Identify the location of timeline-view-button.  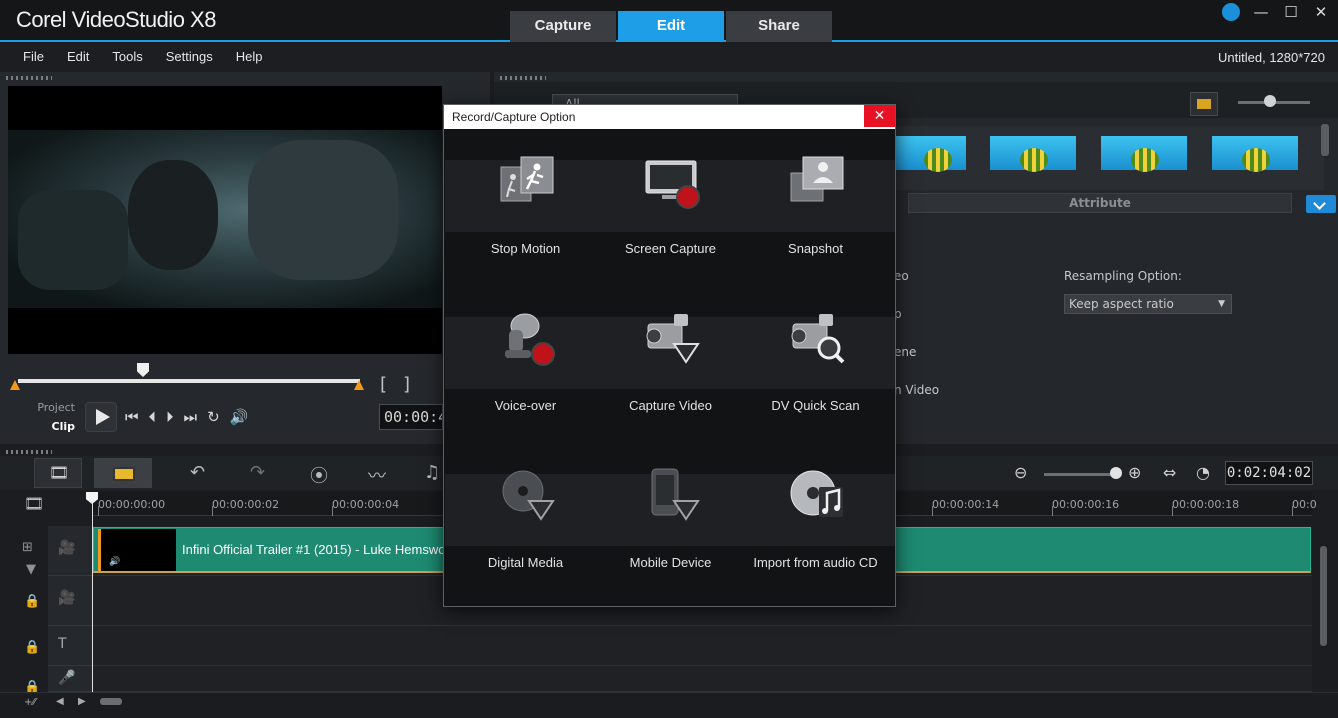
(123, 473).